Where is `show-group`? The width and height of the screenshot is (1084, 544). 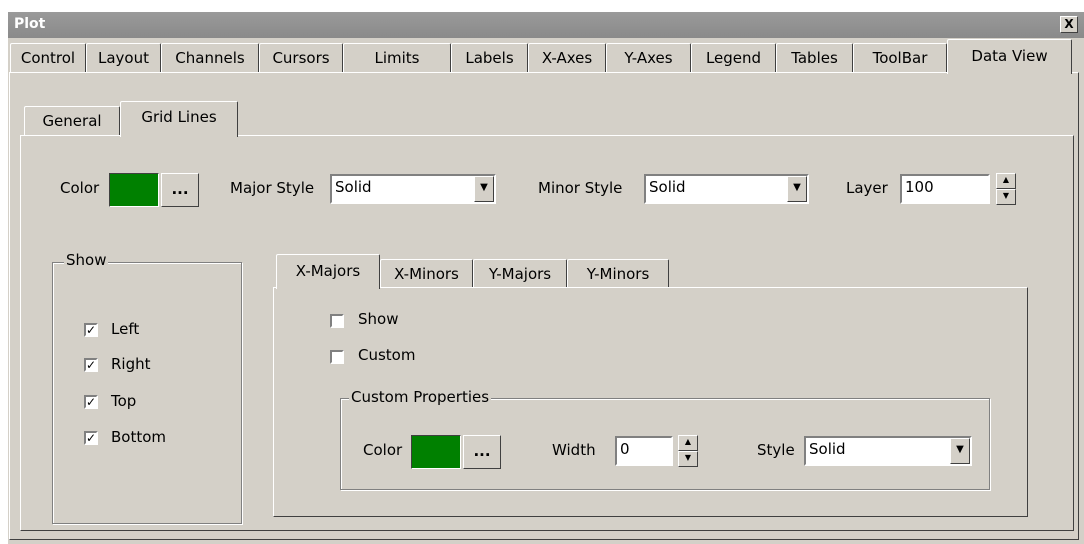
show-group is located at coordinates (147, 393).